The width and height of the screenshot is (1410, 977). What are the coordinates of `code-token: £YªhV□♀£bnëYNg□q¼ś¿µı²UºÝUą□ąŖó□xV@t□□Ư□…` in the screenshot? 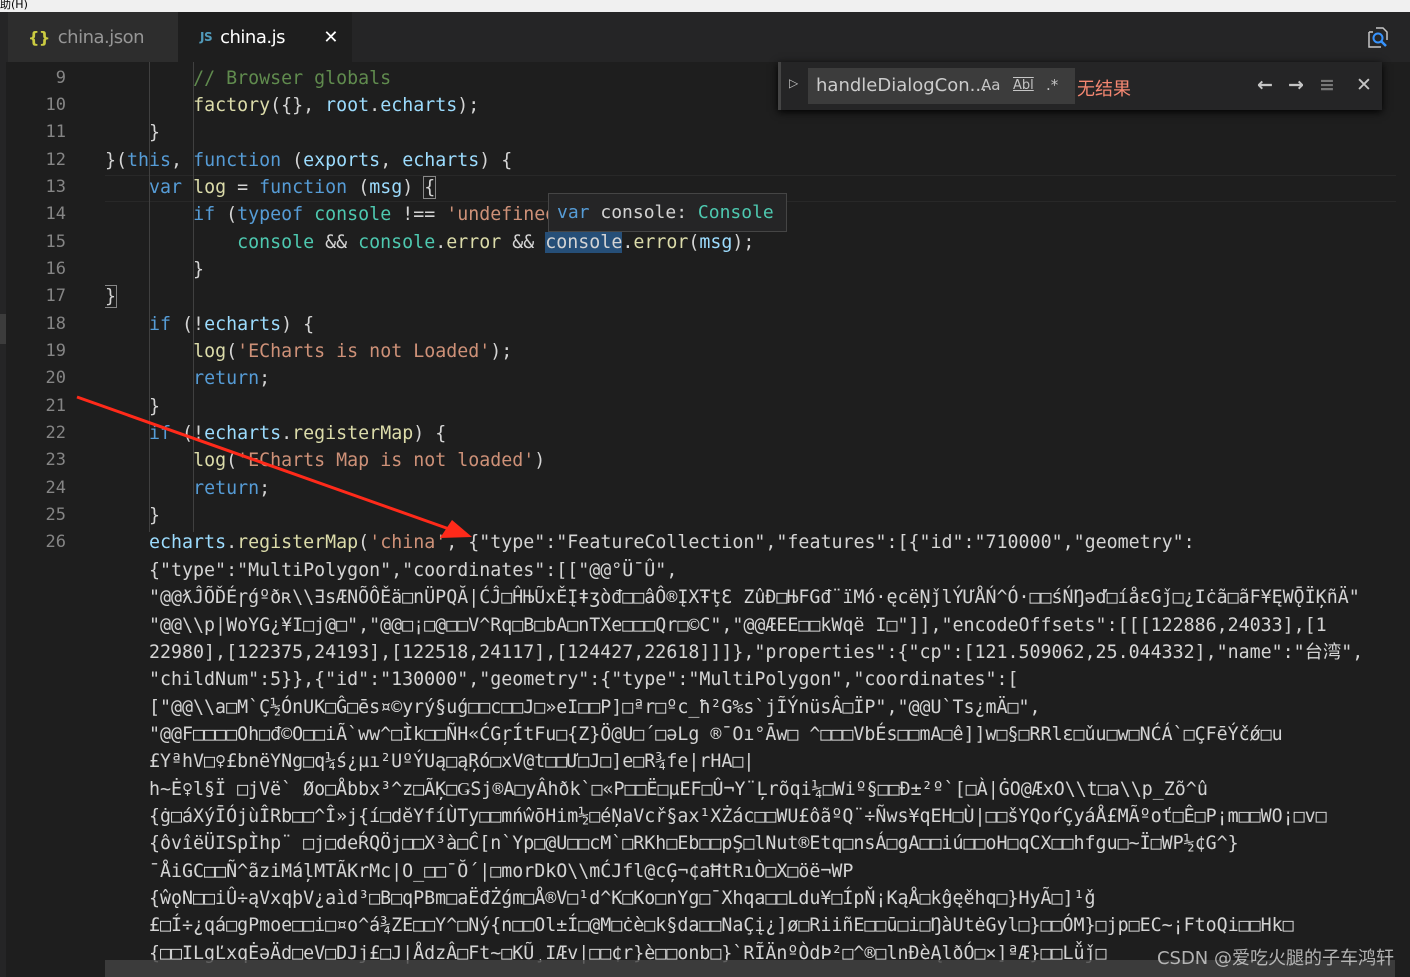 It's located at (430, 762).